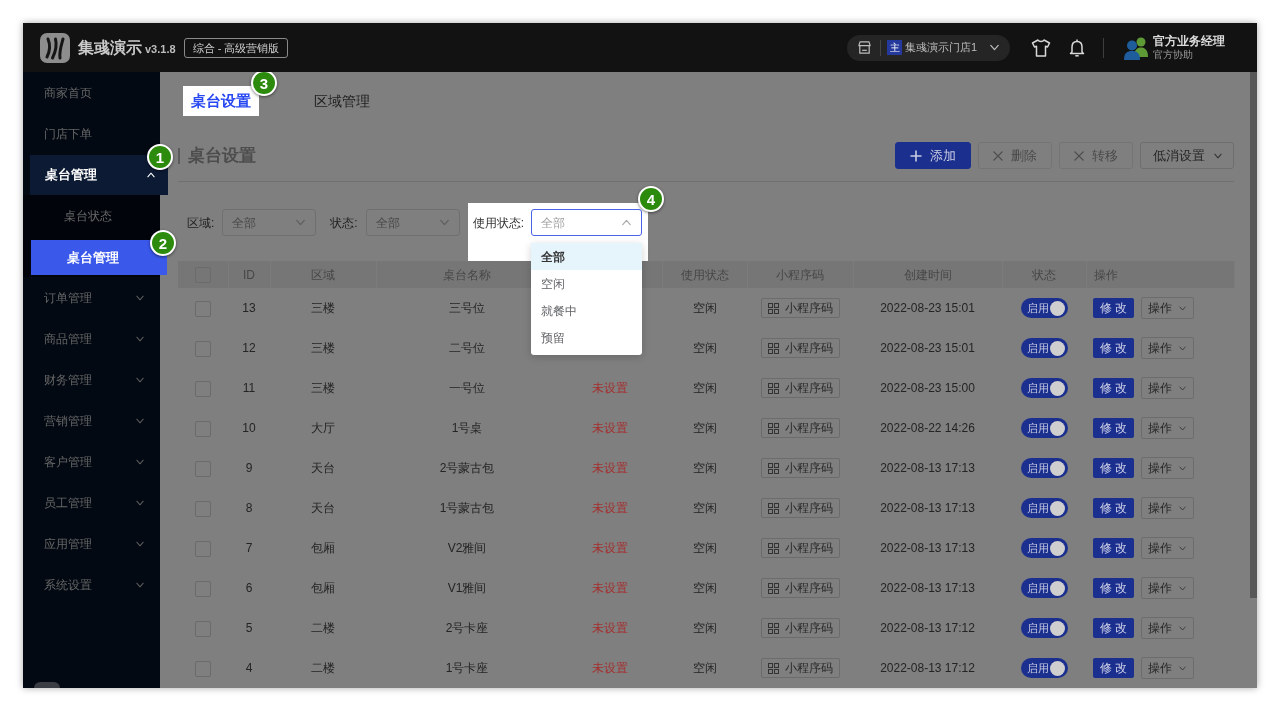 Image resolution: width=1280 pixels, height=709 pixels. What do you see at coordinates (264, 84) in the screenshot?
I see `step-number-marker: 3` at bounding box center [264, 84].